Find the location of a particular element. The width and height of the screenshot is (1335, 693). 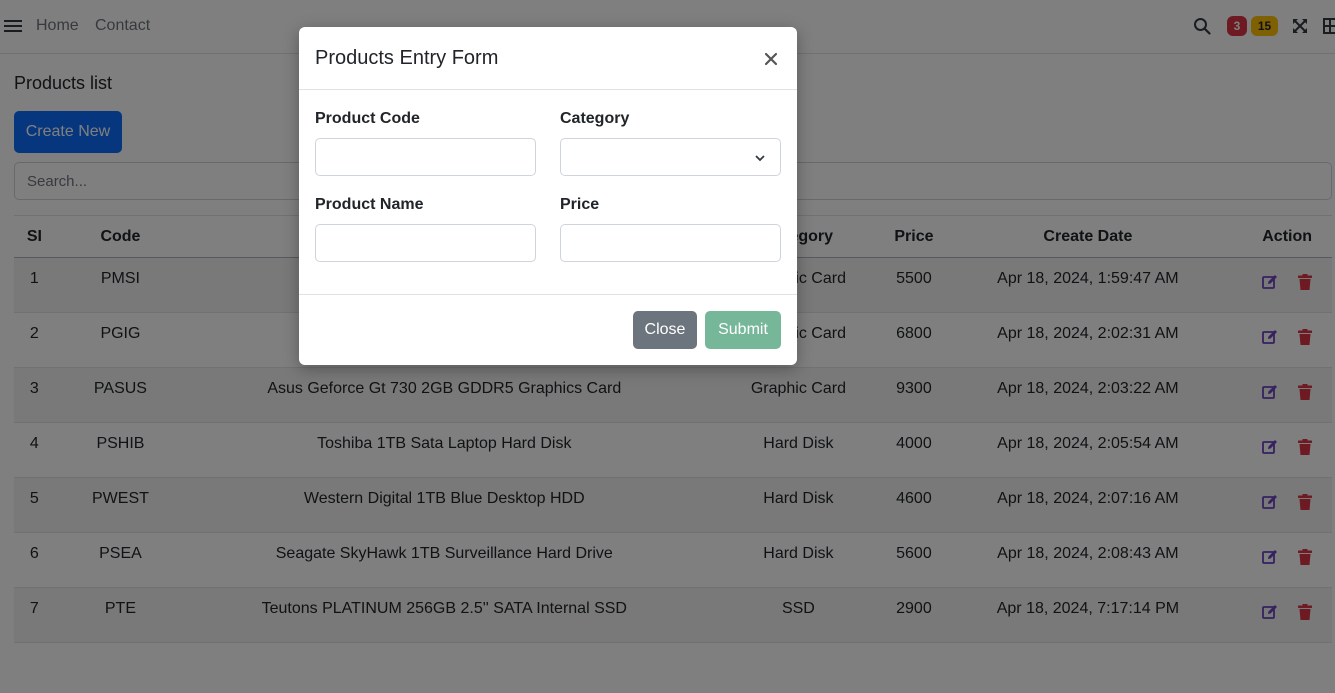

modal-footer: Close Submit is located at coordinates (548, 329).